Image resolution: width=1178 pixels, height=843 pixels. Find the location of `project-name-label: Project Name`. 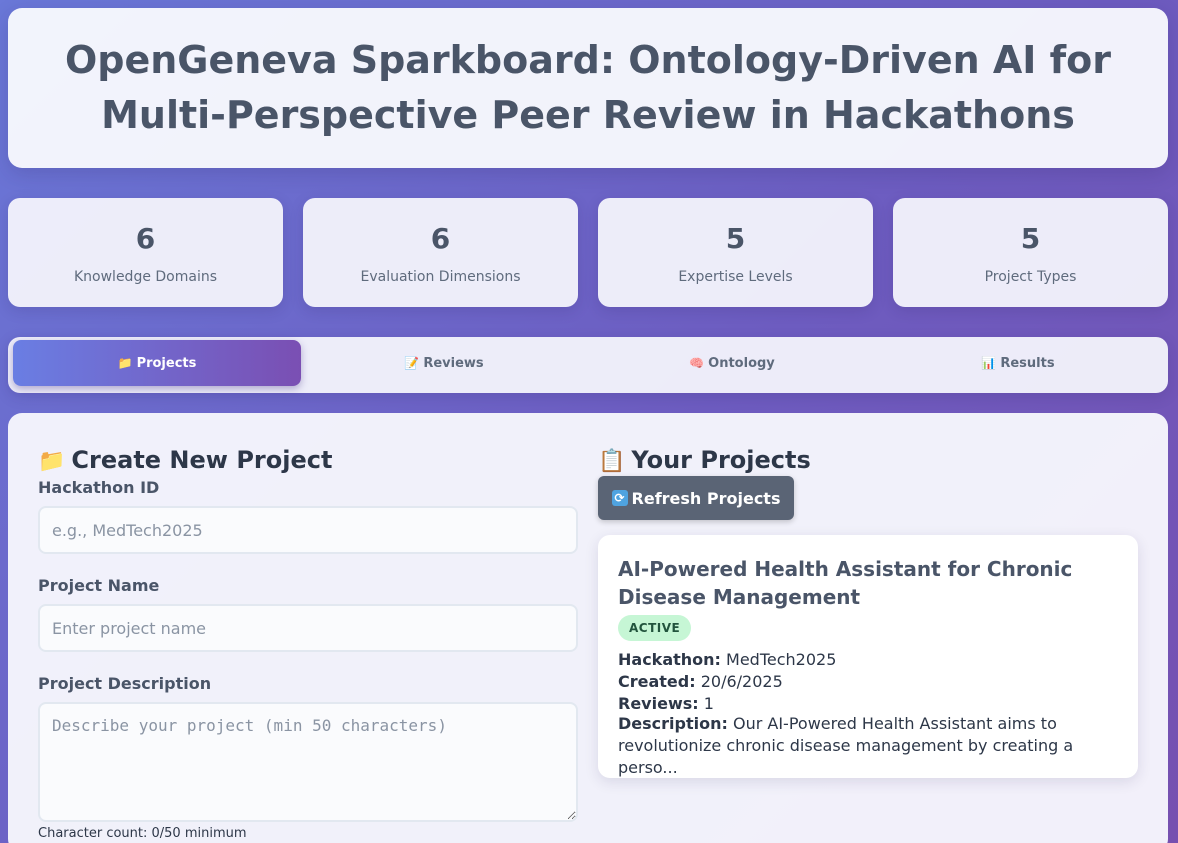

project-name-label: Project Name is located at coordinates (99, 585).